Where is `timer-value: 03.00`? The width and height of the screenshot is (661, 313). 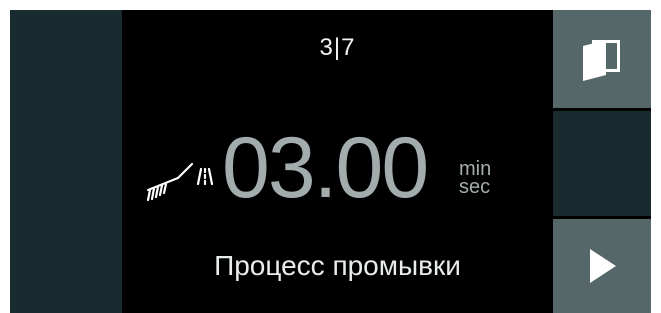 timer-value: 03.00 is located at coordinates (325, 168).